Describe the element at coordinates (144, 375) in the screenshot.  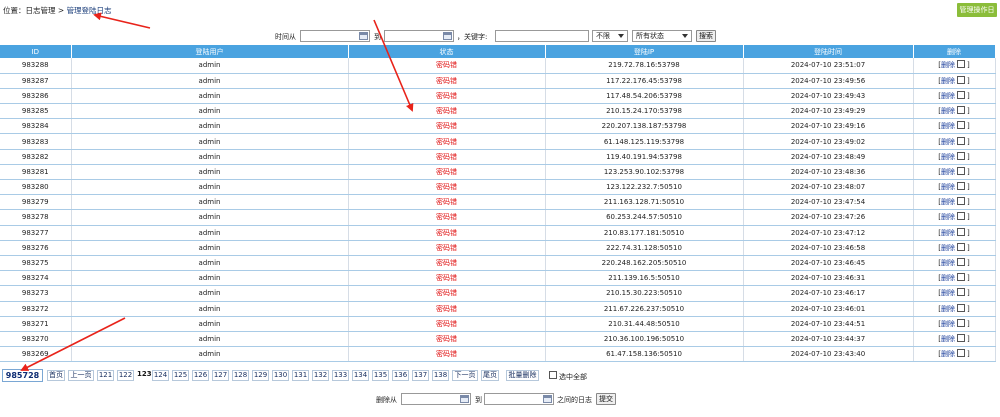
I see `current-page: 123` at that location.